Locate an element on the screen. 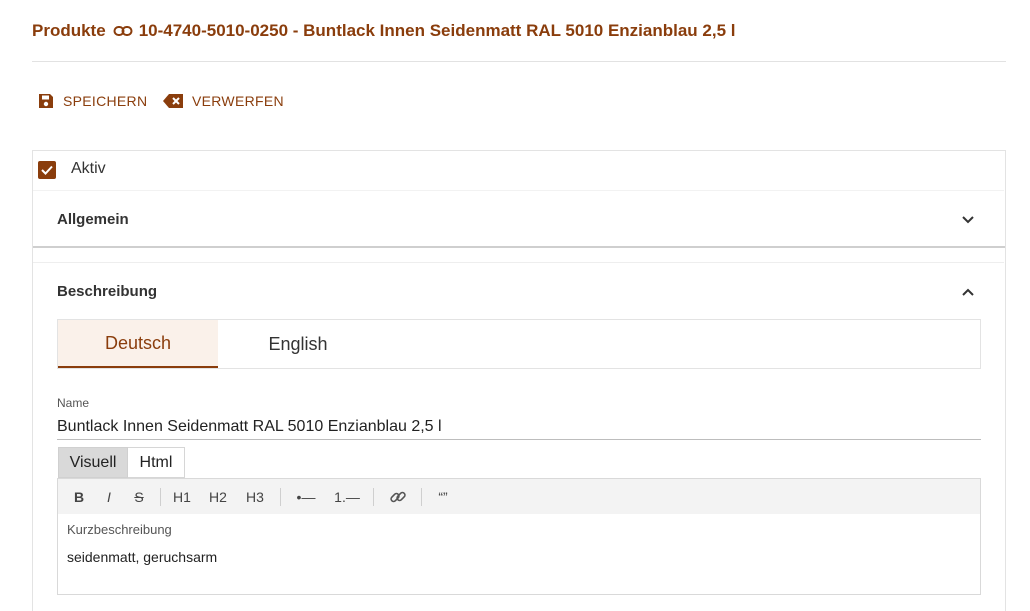  heading2-button: H2 is located at coordinates (218, 497).